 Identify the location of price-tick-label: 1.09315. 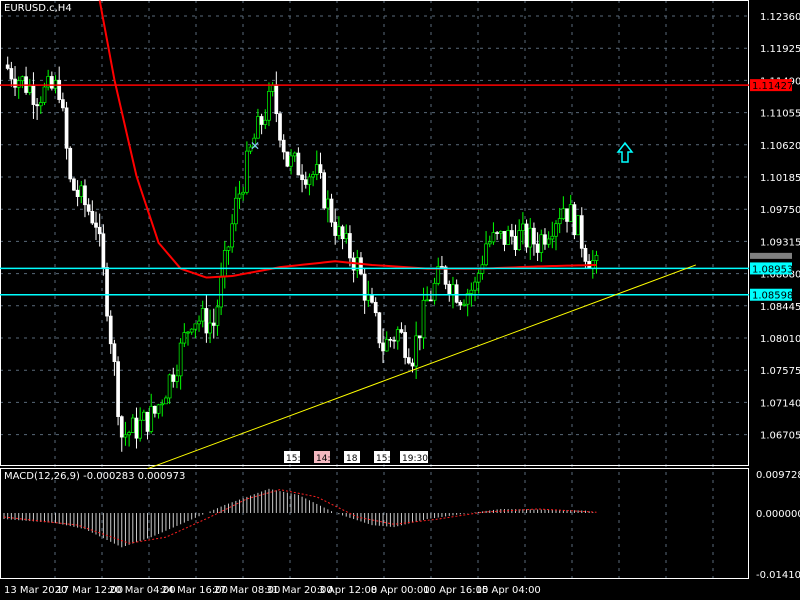
(780, 242).